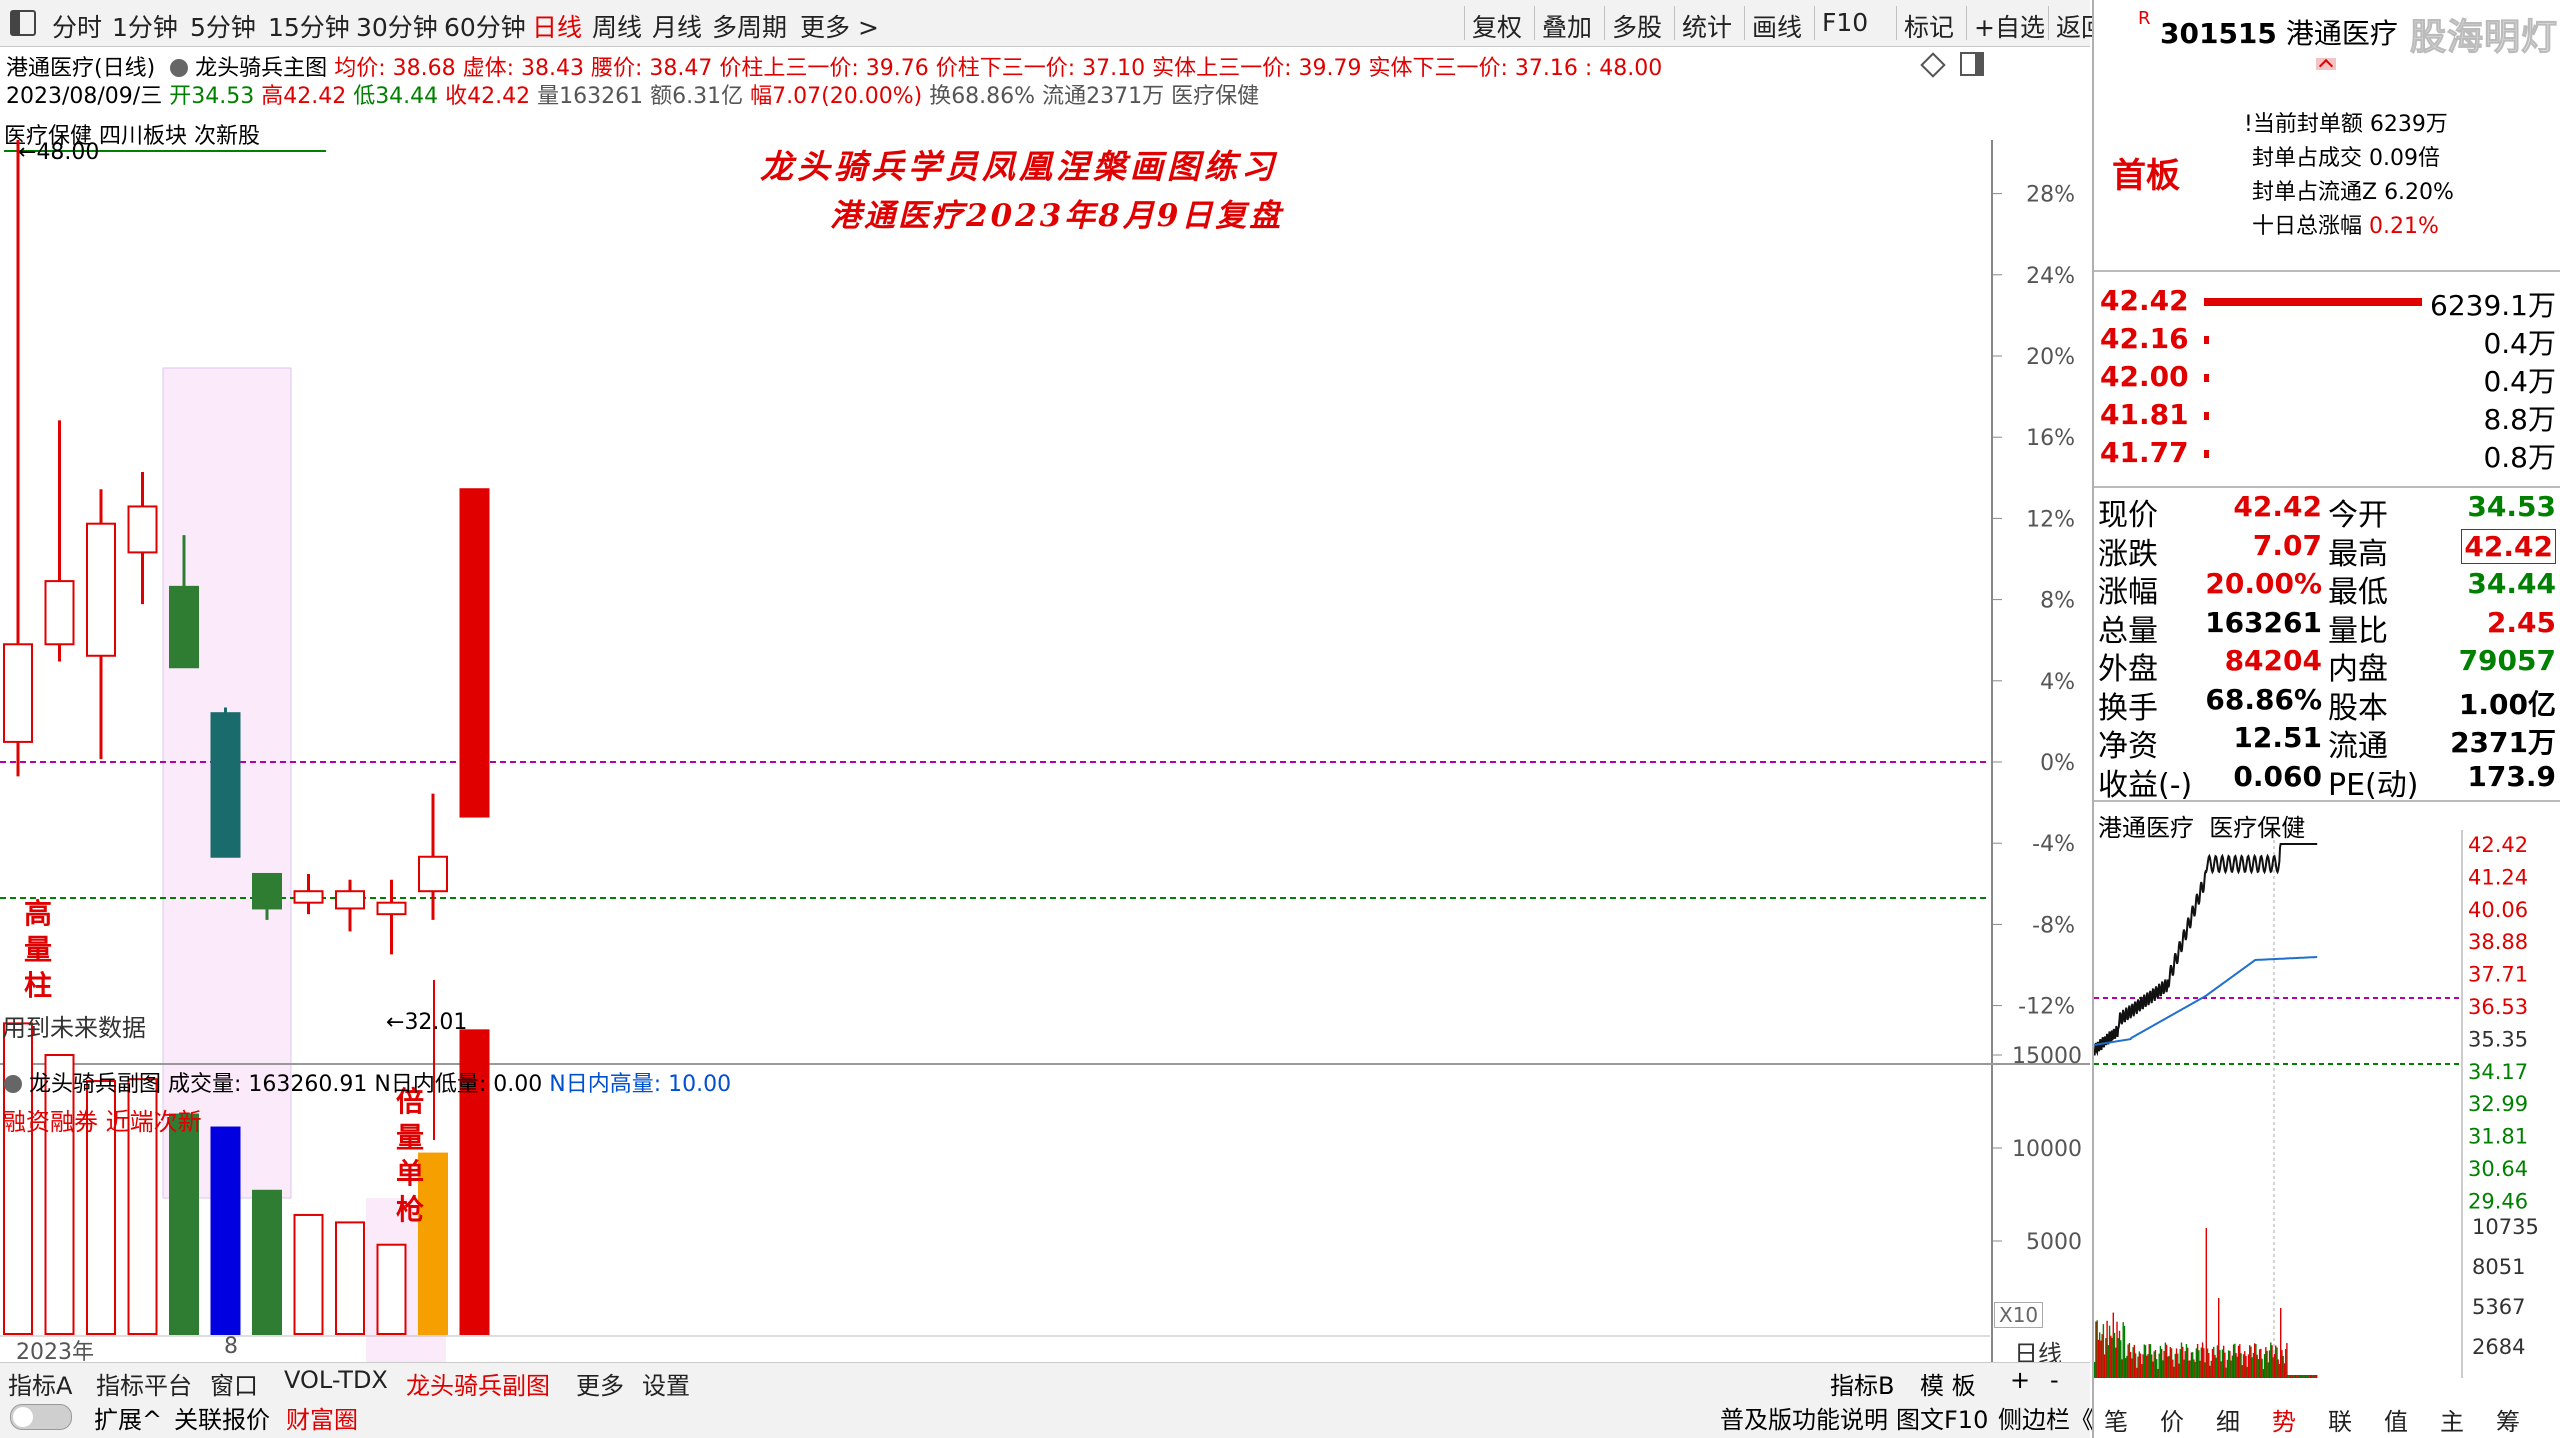 The width and height of the screenshot is (2560, 1438). What do you see at coordinates (2054, 1380) in the screenshot?
I see `bottom-right-tab-3: -` at bounding box center [2054, 1380].